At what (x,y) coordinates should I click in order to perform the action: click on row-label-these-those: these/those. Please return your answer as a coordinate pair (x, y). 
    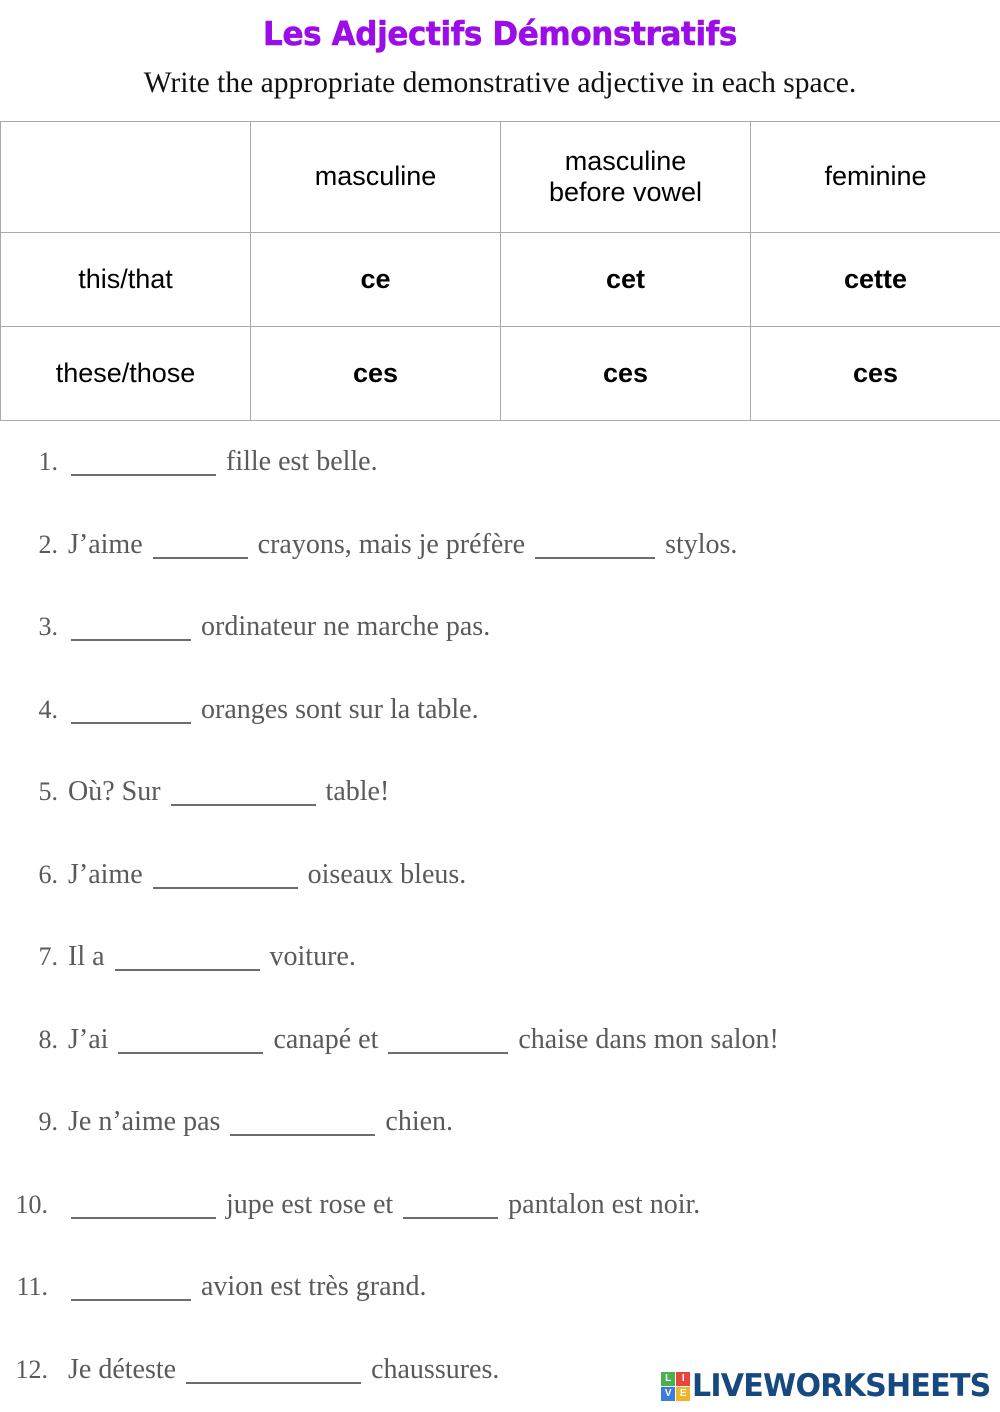
    Looking at the image, I should click on (125, 373).